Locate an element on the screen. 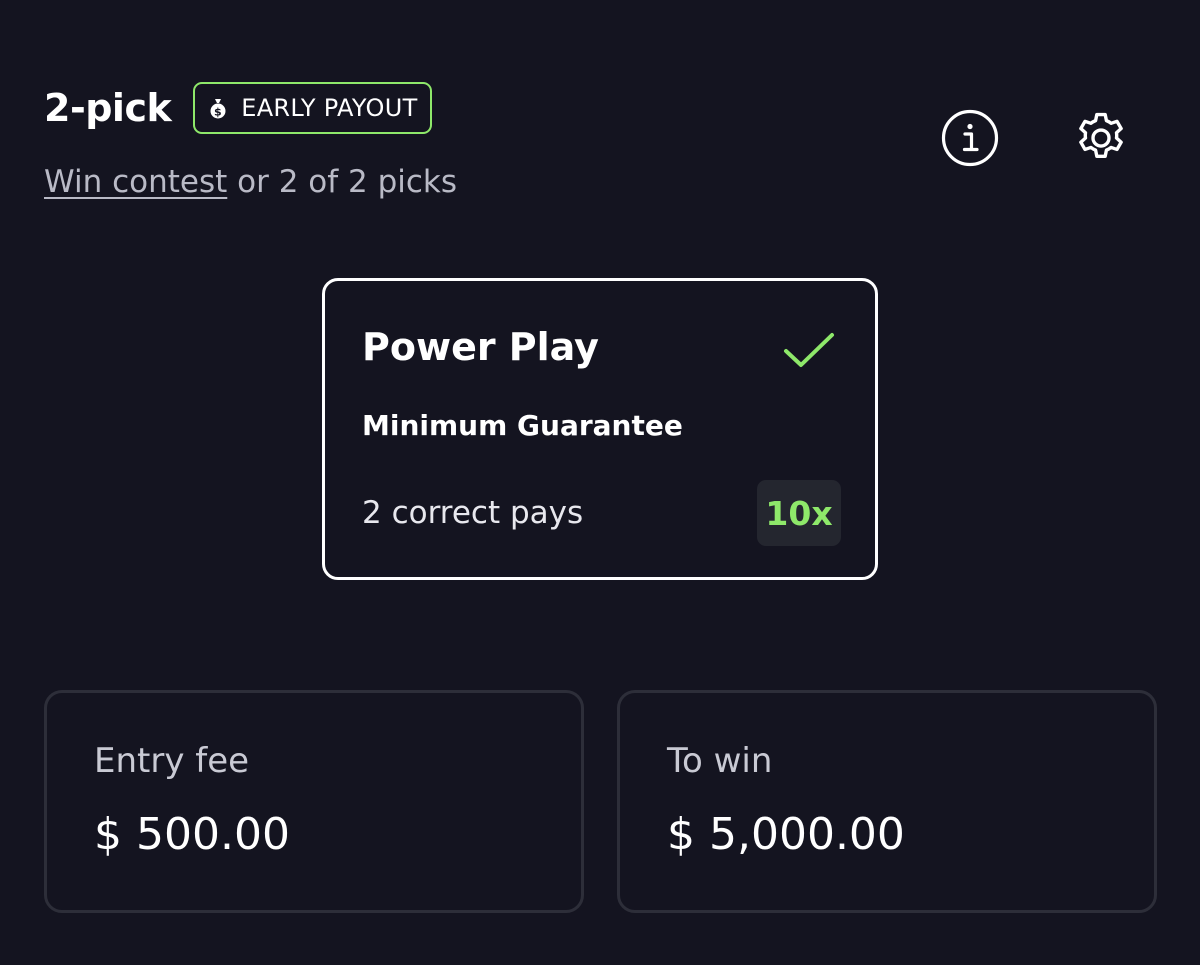  payout-multiplier: 10x is located at coordinates (799, 513).